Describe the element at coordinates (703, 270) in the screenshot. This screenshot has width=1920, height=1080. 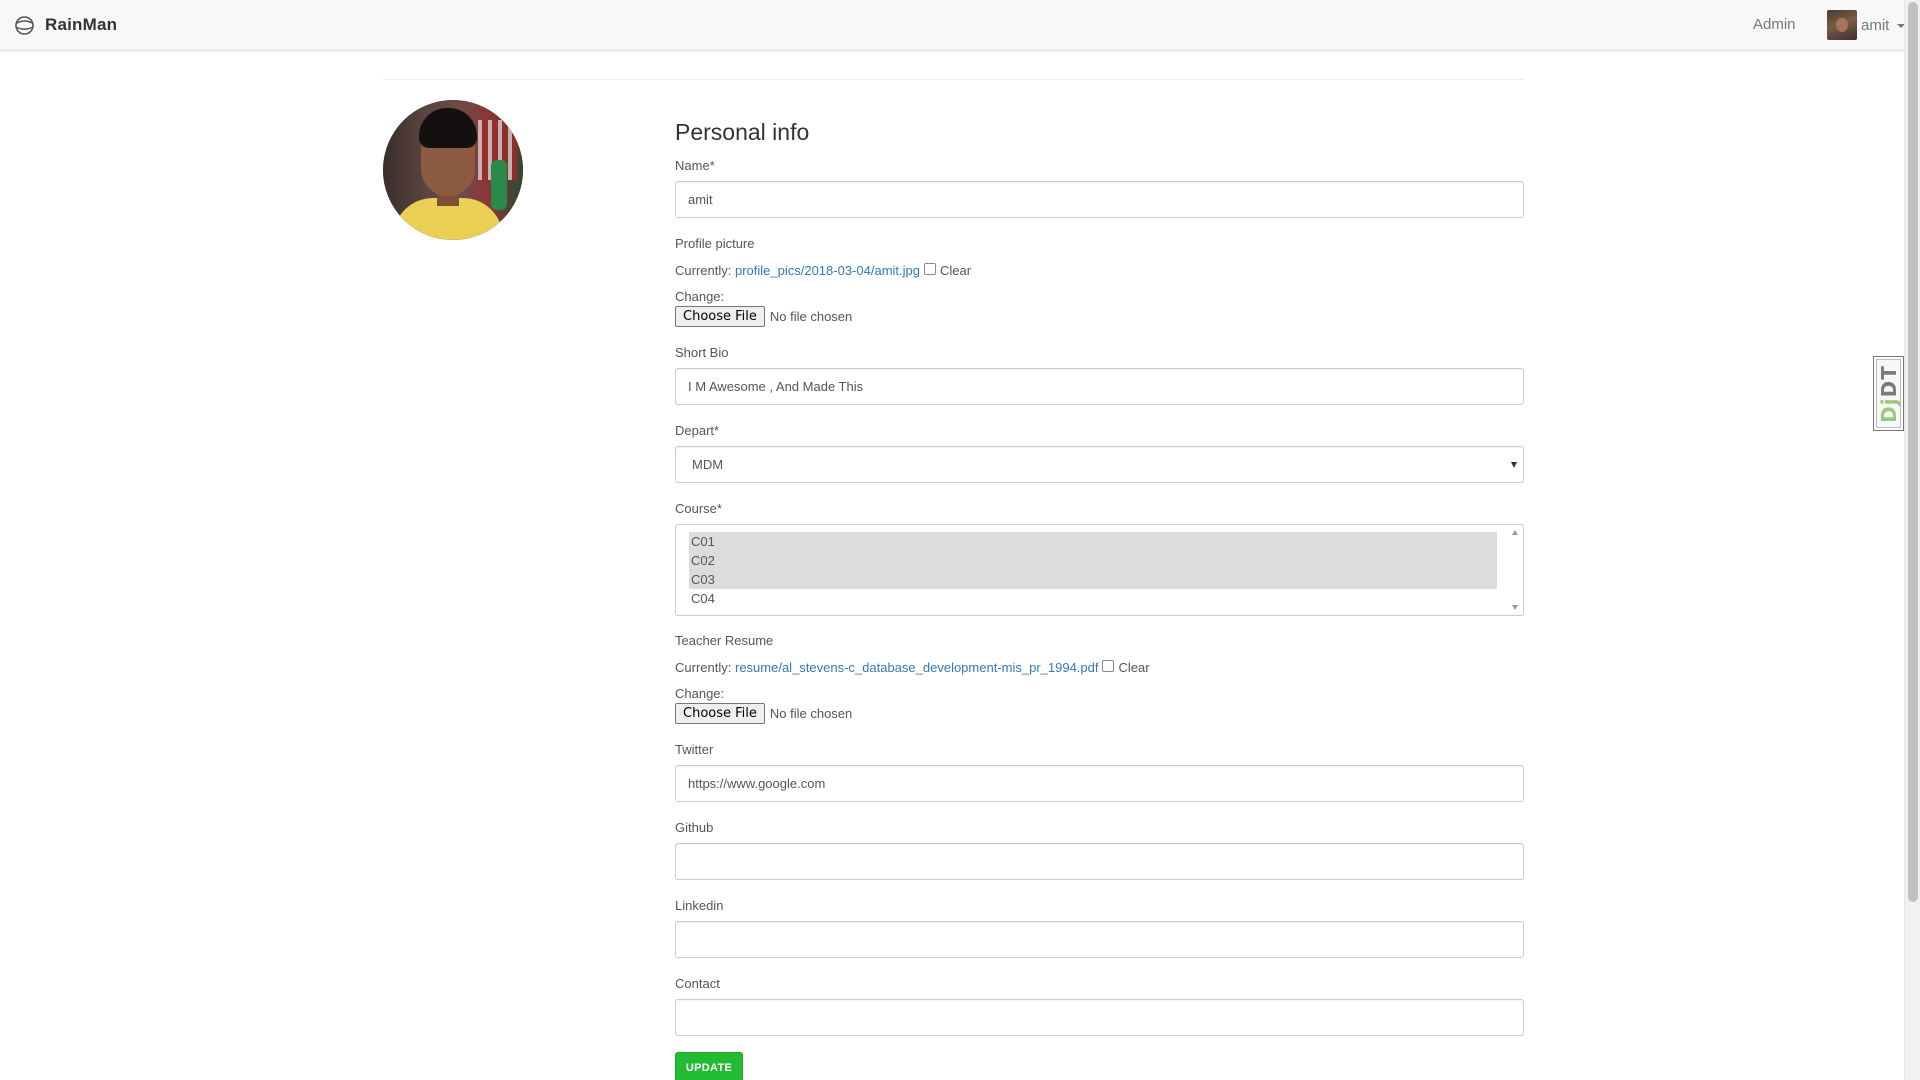
I see `profile-picture-currently-label: Currently:` at that location.